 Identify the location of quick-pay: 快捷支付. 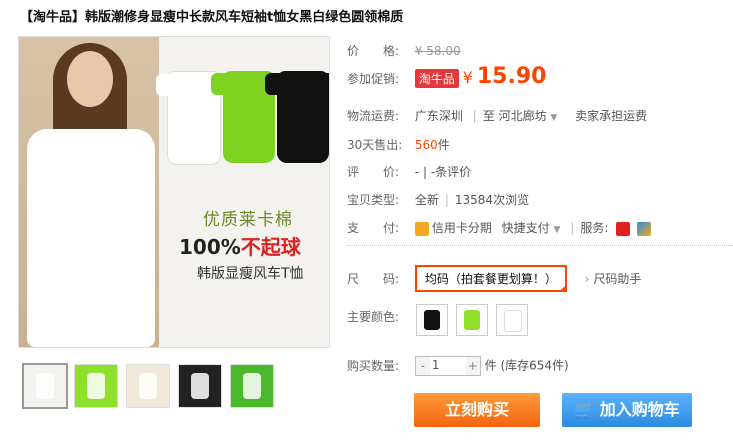
(526, 228).